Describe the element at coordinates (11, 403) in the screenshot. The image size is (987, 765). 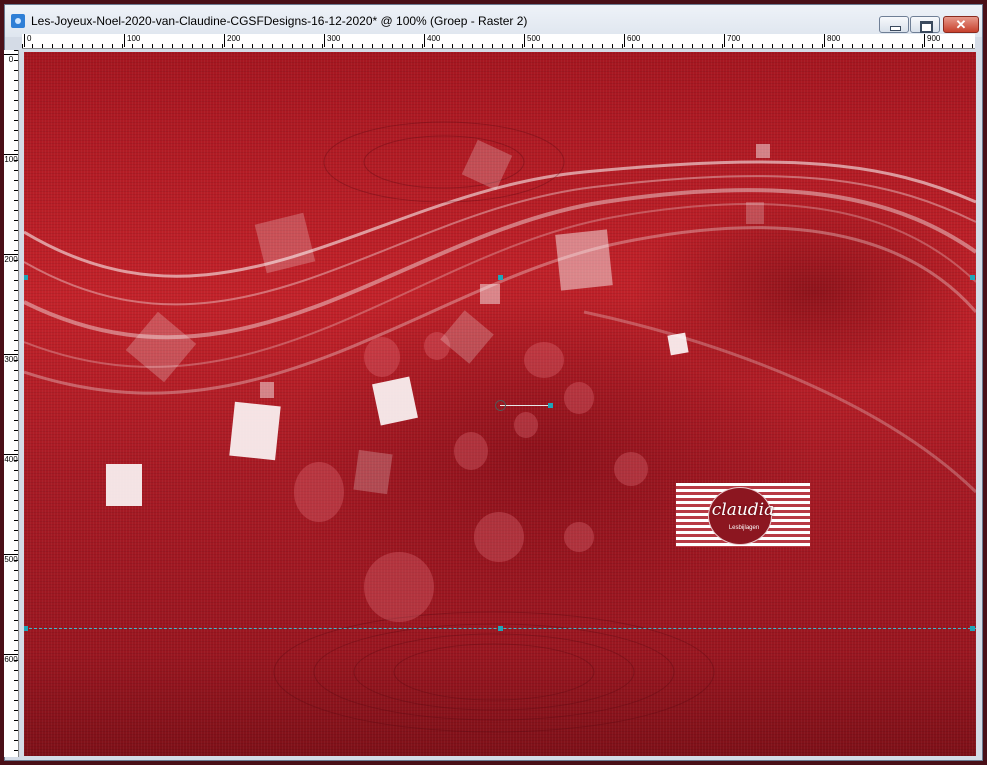
I see `vertical-ruler: 0 100 200 300 400 500 600` at that location.